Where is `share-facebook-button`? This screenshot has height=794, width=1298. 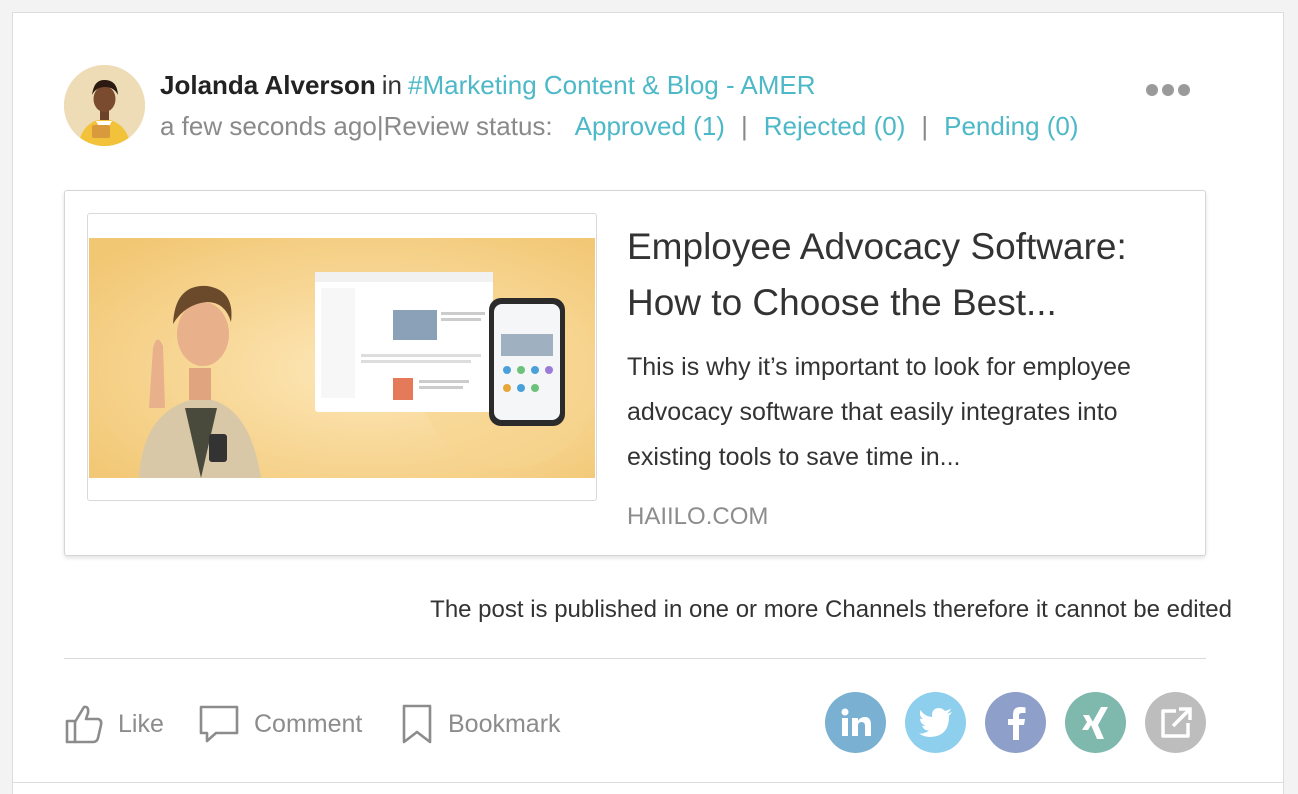 share-facebook-button is located at coordinates (1015, 722).